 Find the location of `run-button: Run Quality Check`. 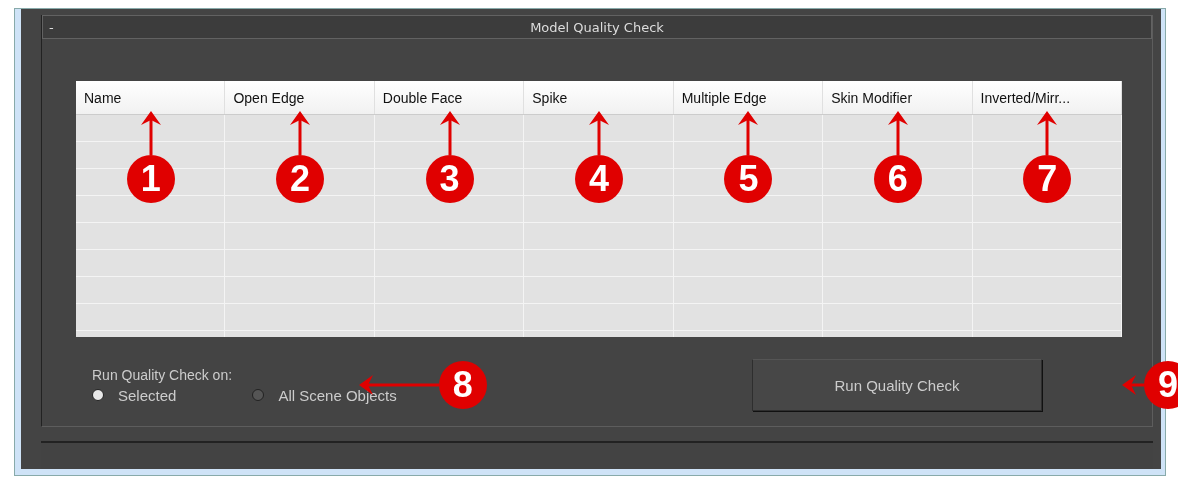

run-button: Run Quality Check is located at coordinates (897, 385).